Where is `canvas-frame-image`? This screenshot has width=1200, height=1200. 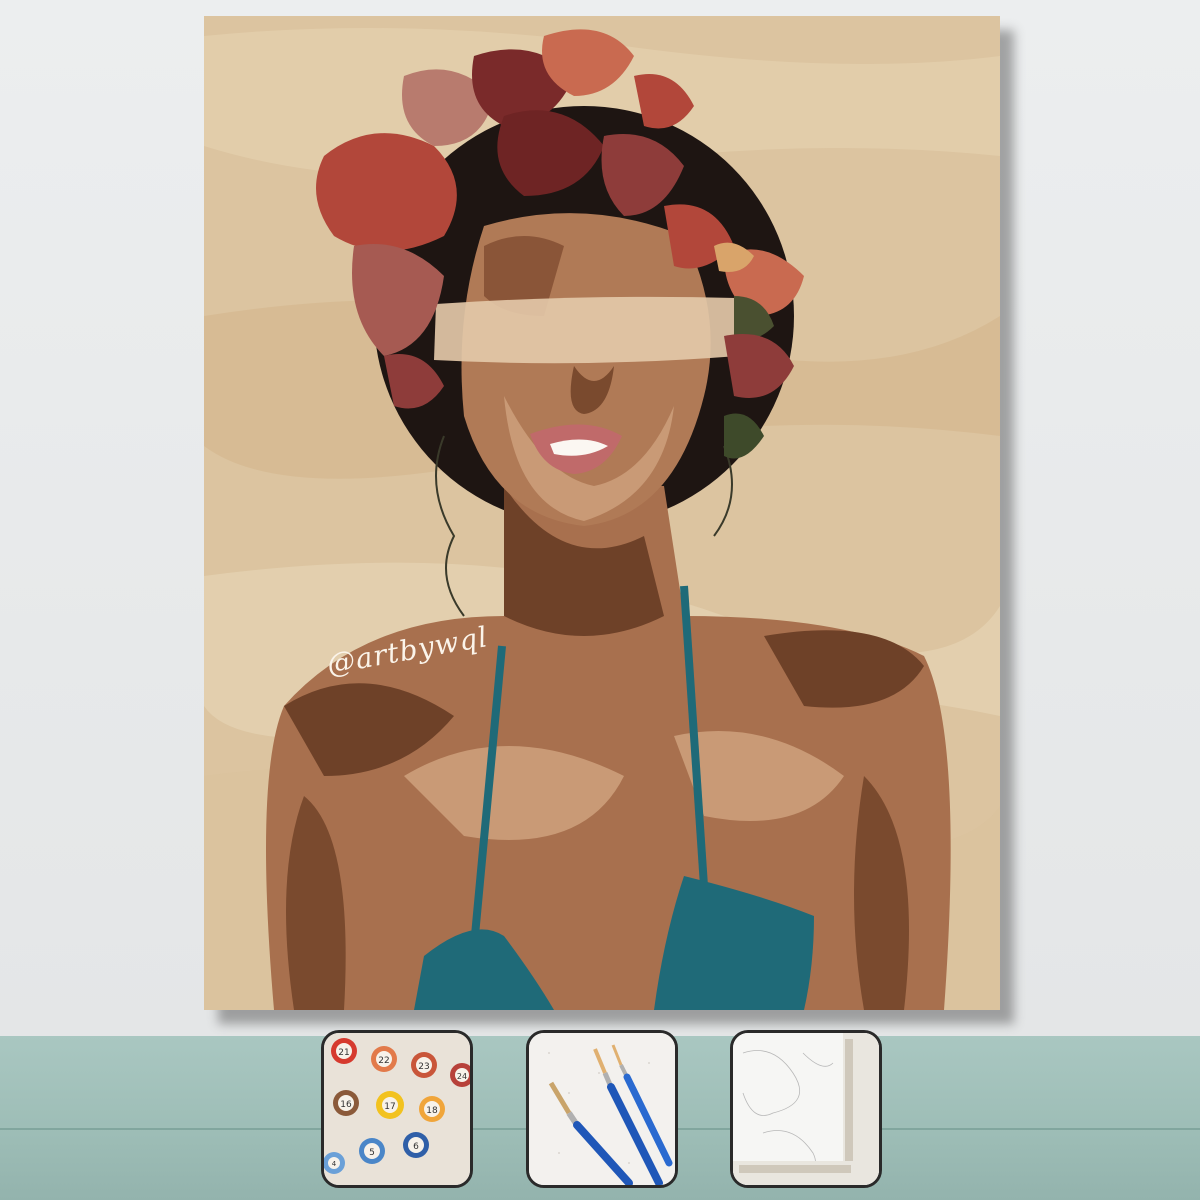 canvas-frame-image is located at coordinates (806, 1109).